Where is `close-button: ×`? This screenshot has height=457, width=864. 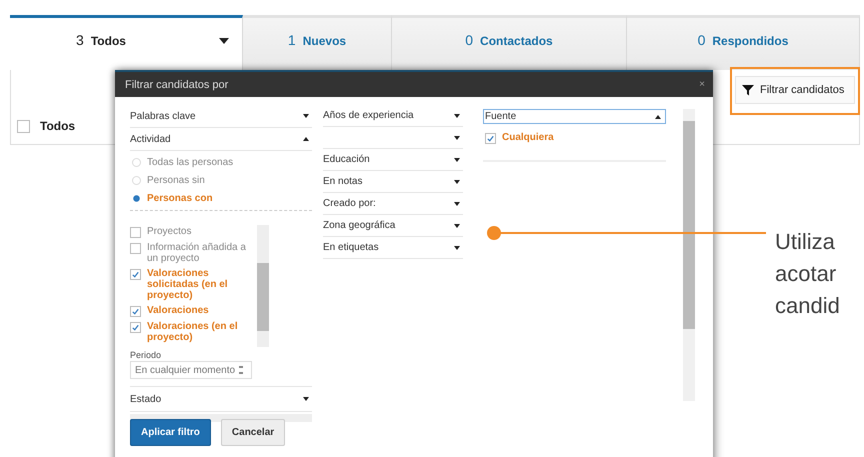 close-button: × is located at coordinates (702, 84).